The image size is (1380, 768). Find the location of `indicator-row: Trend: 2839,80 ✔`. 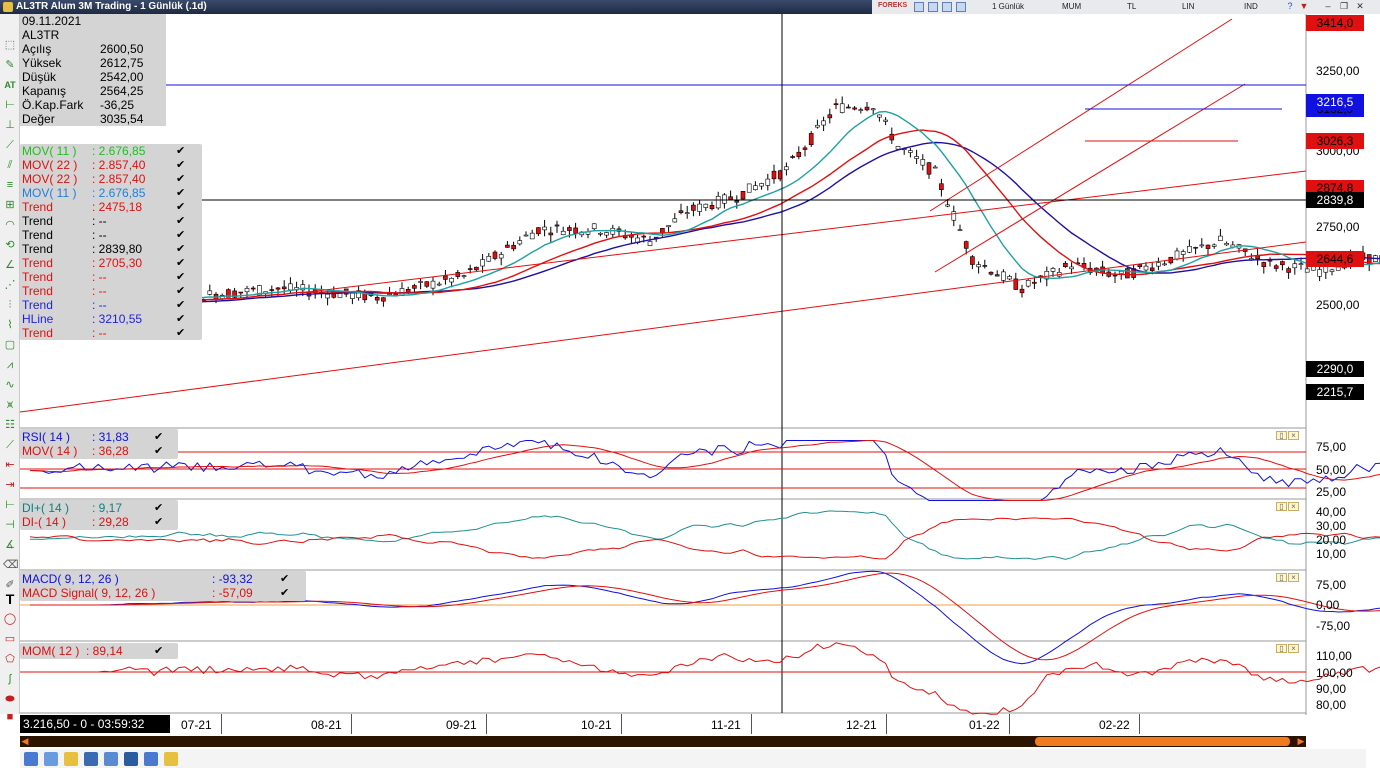

indicator-row: Trend: 2839,80 ✔ is located at coordinates (103, 249).